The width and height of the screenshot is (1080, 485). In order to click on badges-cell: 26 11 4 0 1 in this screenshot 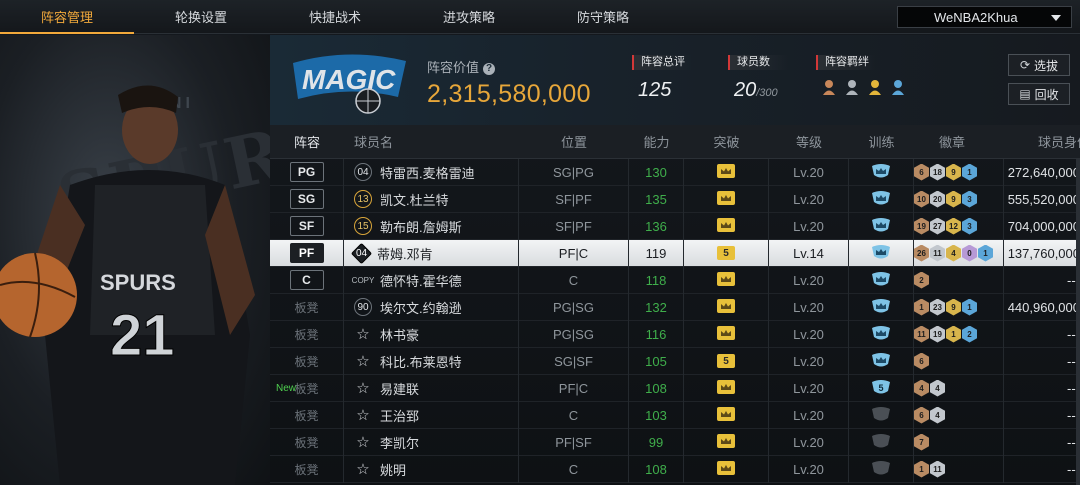, I will do `click(959, 253)`.